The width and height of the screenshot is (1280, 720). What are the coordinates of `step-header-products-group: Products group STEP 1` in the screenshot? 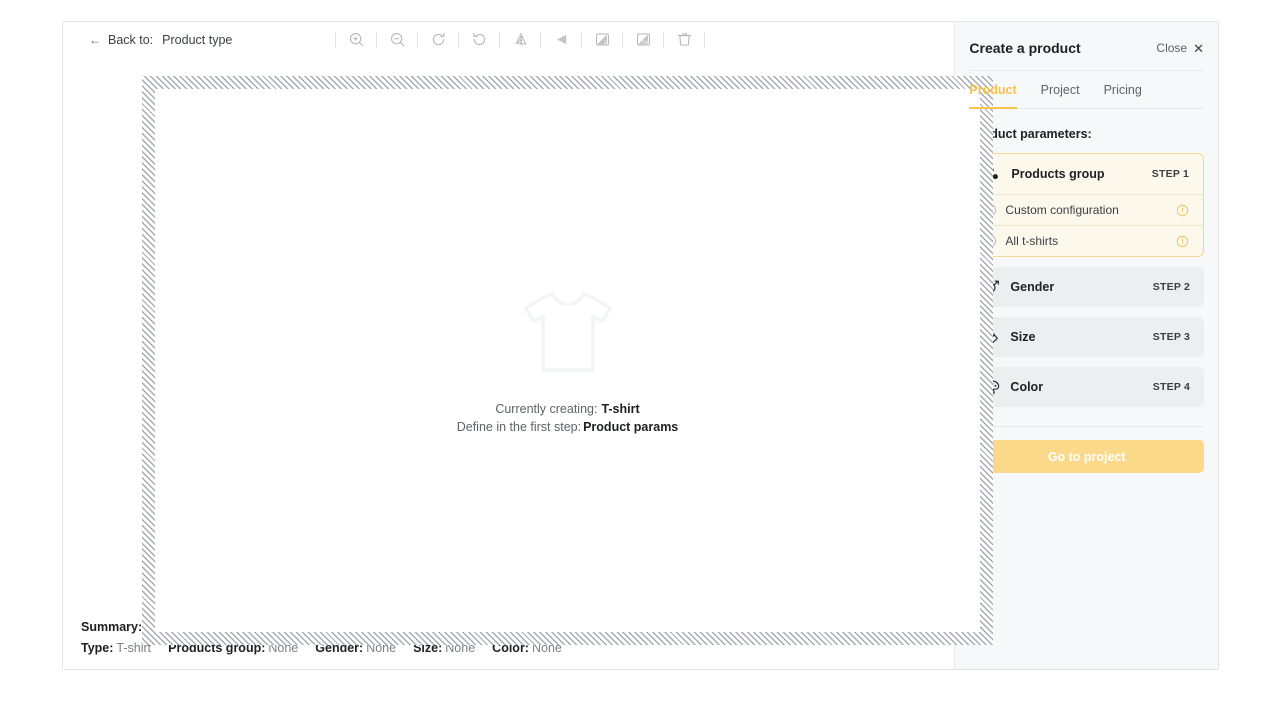 It's located at (1086, 174).